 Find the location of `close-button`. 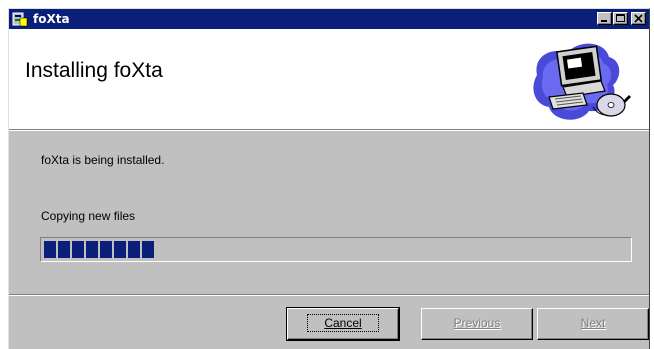

close-button is located at coordinates (638, 18).